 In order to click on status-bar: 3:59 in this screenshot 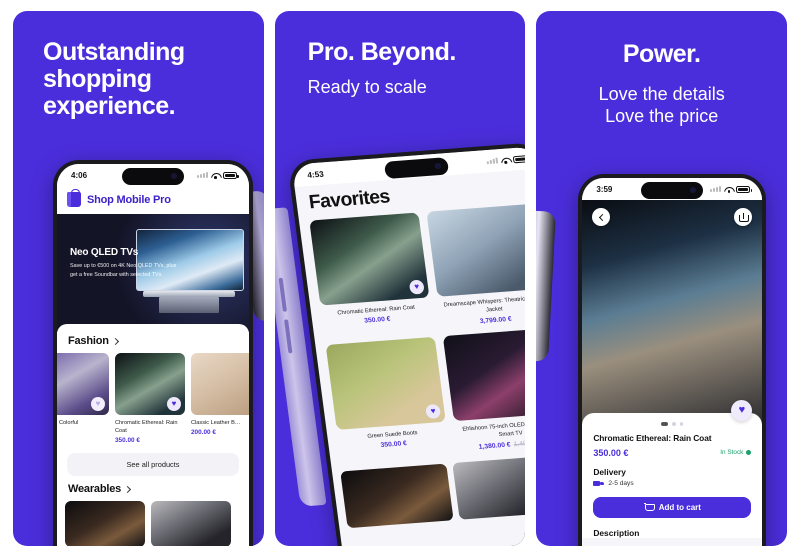, I will do `click(672, 189)`.